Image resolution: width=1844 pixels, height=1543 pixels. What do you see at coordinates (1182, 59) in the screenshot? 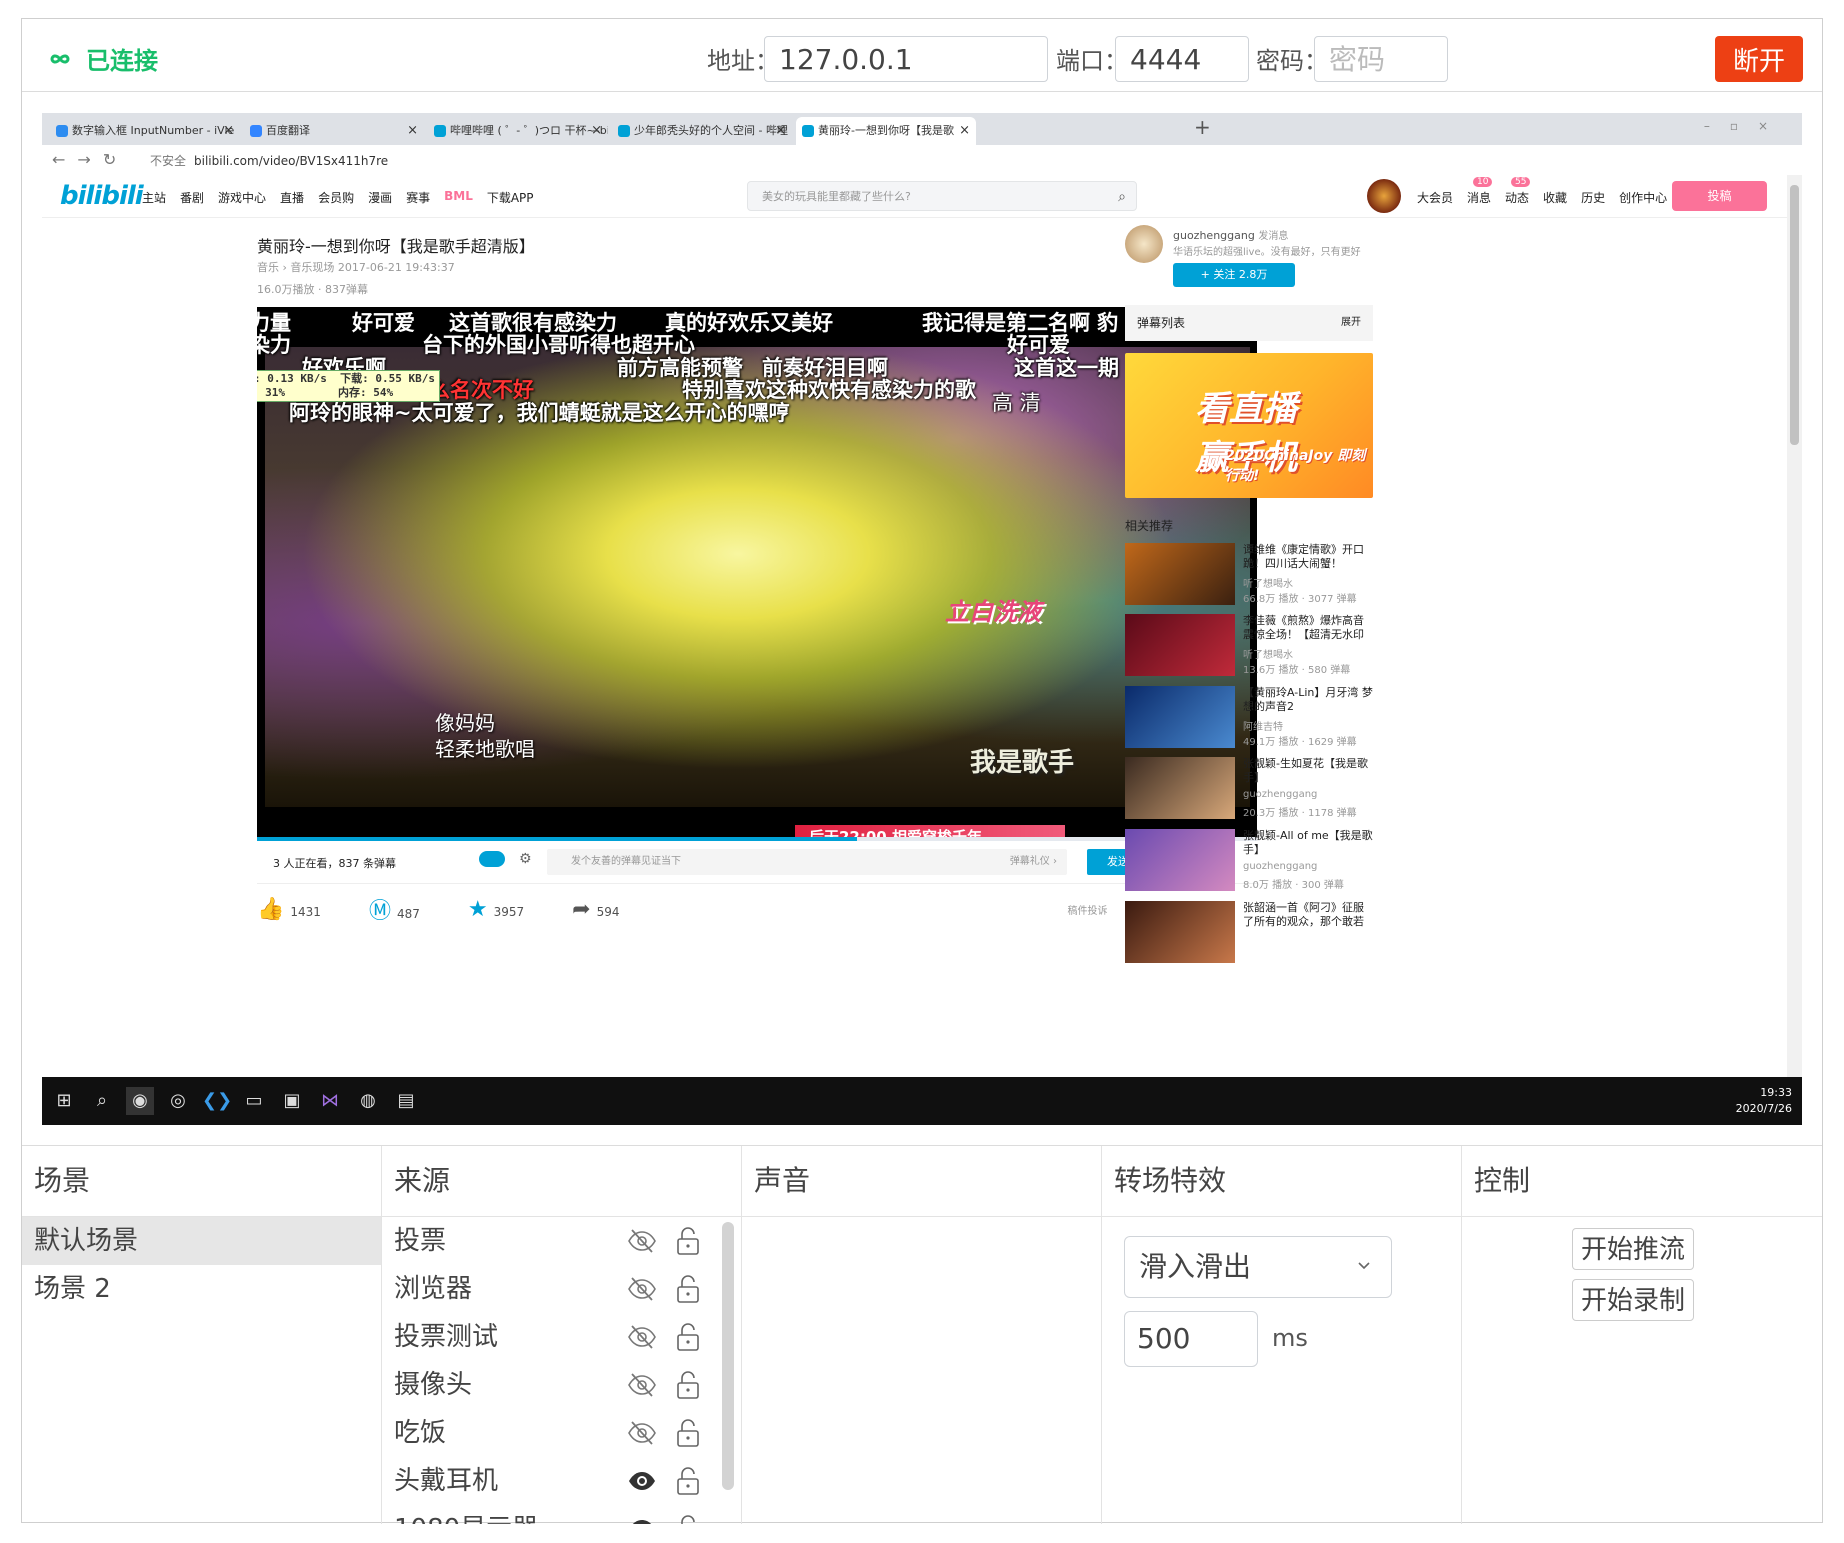
I see `port-input` at bounding box center [1182, 59].